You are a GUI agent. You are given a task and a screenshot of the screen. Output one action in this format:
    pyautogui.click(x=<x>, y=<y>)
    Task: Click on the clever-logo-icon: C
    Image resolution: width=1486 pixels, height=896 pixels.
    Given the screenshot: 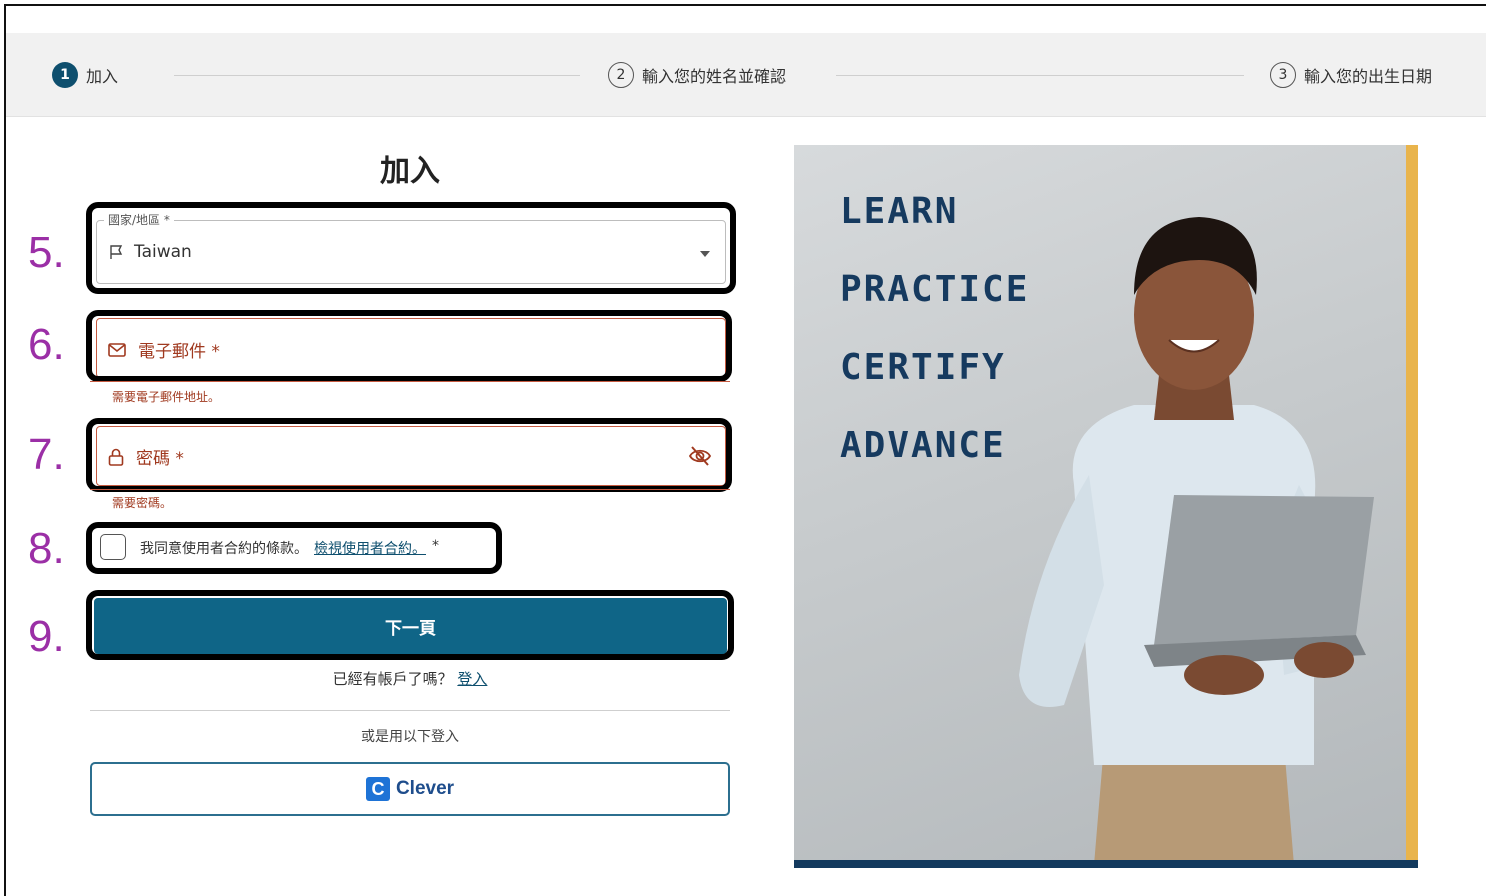 What is the action you would take?
    pyautogui.click(x=377, y=789)
    